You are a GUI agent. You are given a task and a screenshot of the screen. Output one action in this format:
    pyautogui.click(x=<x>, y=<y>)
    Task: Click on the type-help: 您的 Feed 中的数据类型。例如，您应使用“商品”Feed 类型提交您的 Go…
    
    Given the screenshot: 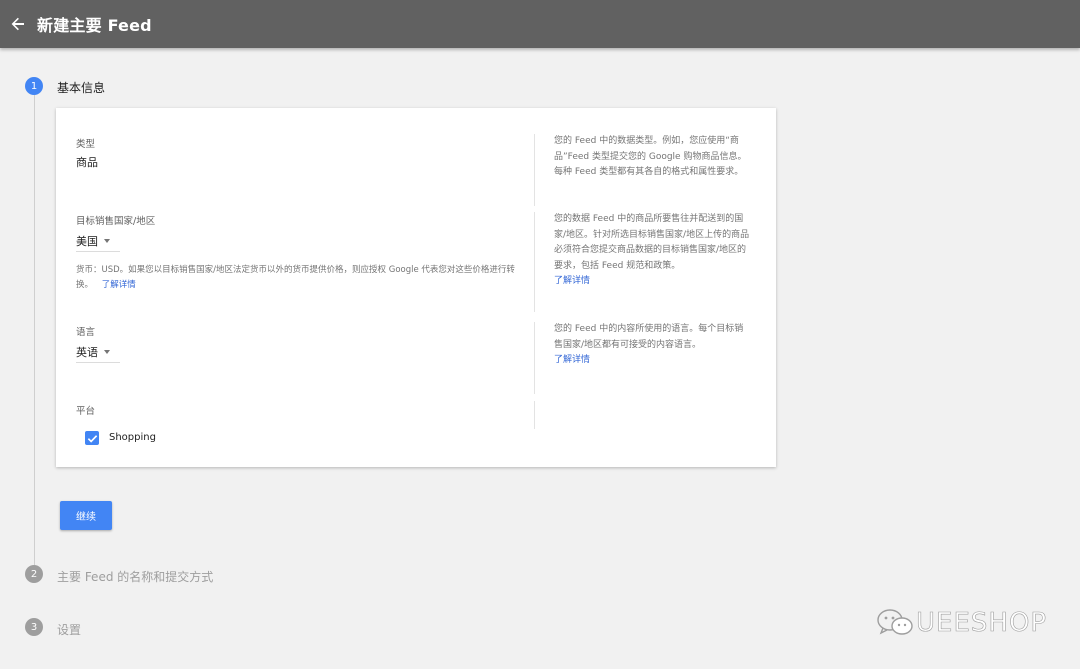 What is the action you would take?
    pyautogui.click(x=650, y=156)
    